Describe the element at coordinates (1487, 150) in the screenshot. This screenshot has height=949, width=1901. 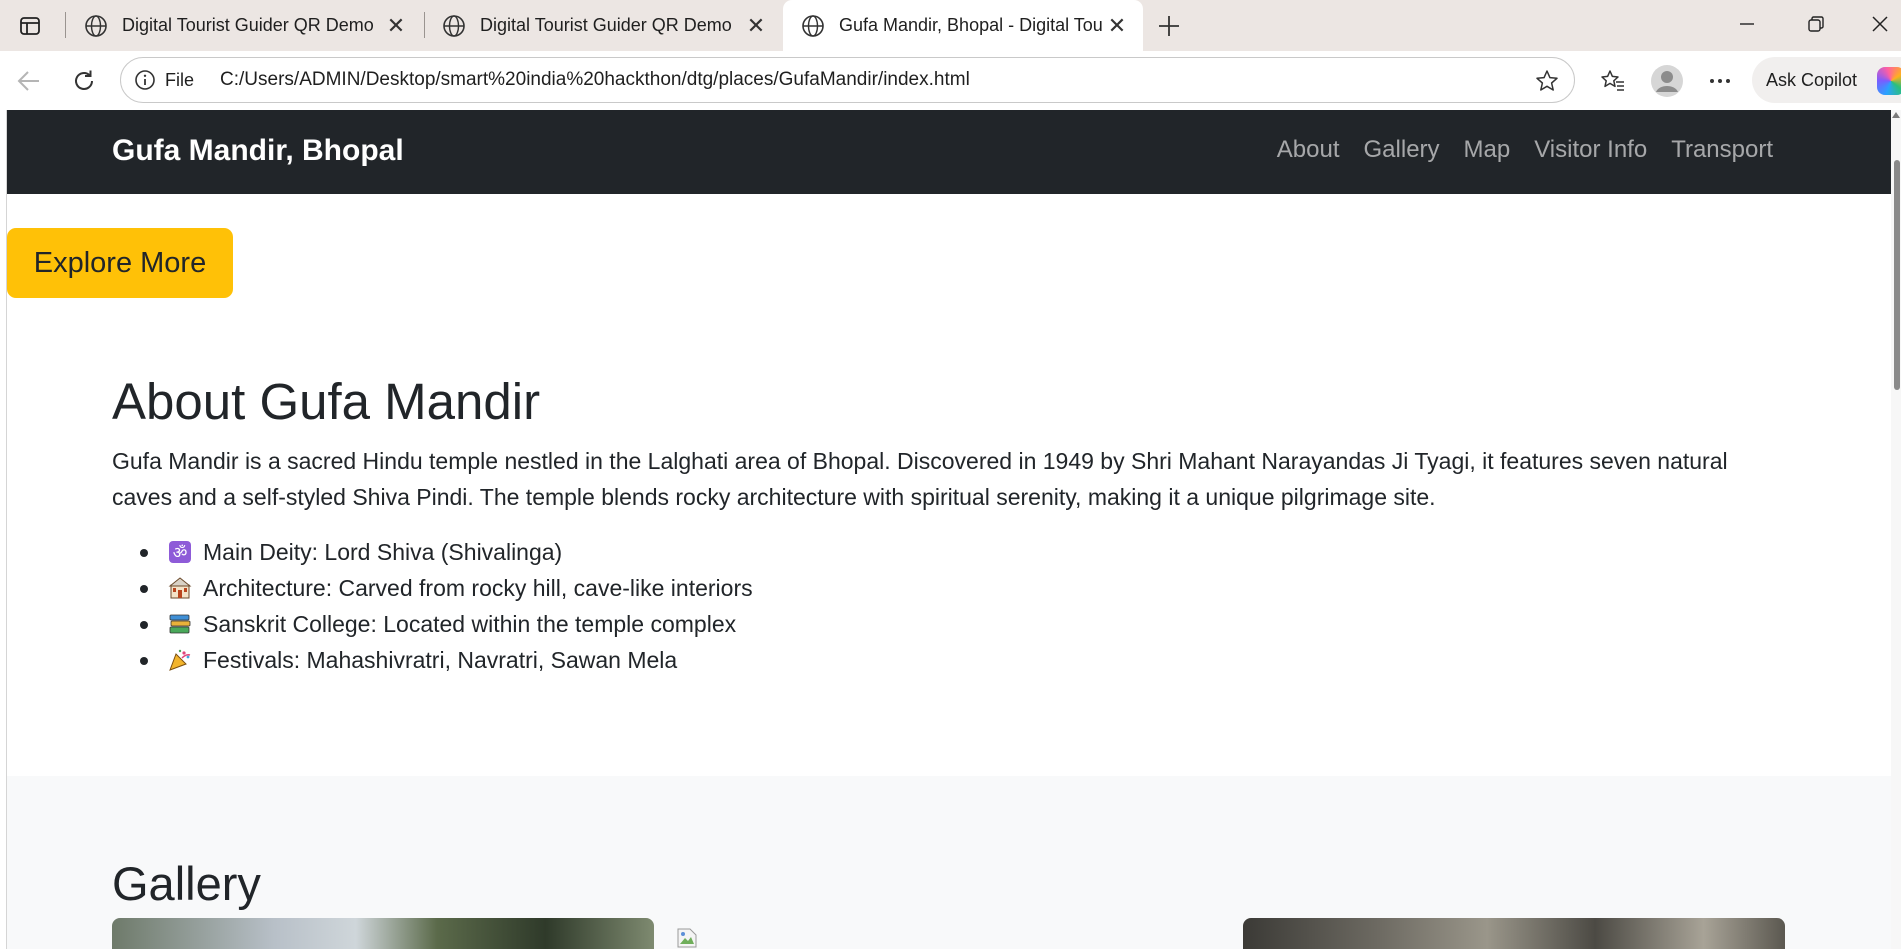
I see `nav-link-map: Map` at that location.